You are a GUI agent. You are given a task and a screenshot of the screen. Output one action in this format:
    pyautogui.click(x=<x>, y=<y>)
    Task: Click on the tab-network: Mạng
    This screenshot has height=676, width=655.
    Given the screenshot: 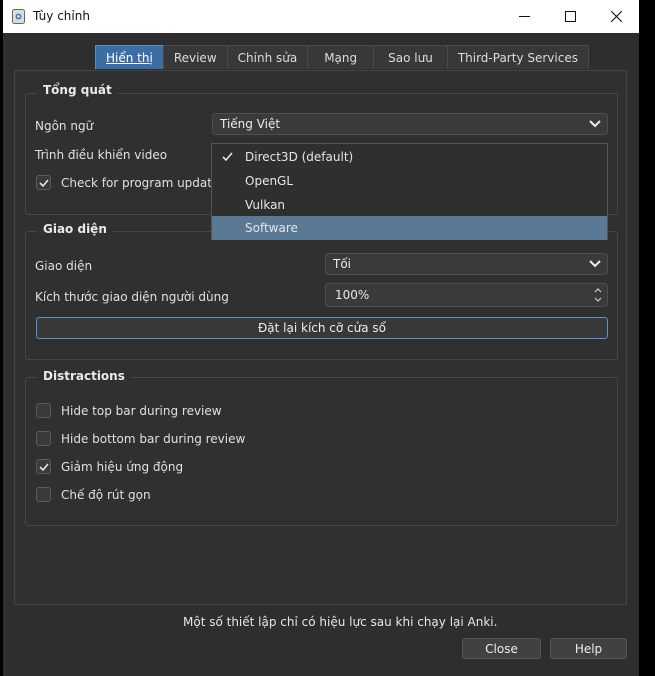 What is the action you would take?
    pyautogui.click(x=341, y=57)
    